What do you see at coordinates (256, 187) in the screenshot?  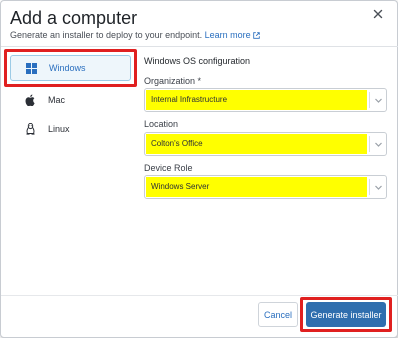 I see `device-role-value: Windows Server` at bounding box center [256, 187].